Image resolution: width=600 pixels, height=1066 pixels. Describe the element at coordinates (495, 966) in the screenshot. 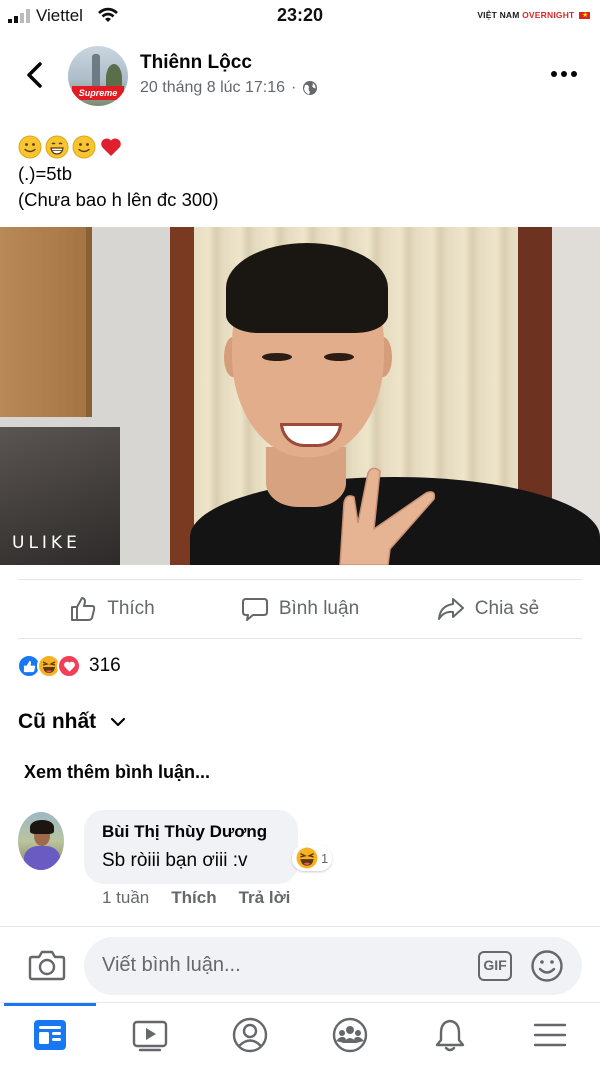

I see `gif-button: GIF` at that location.